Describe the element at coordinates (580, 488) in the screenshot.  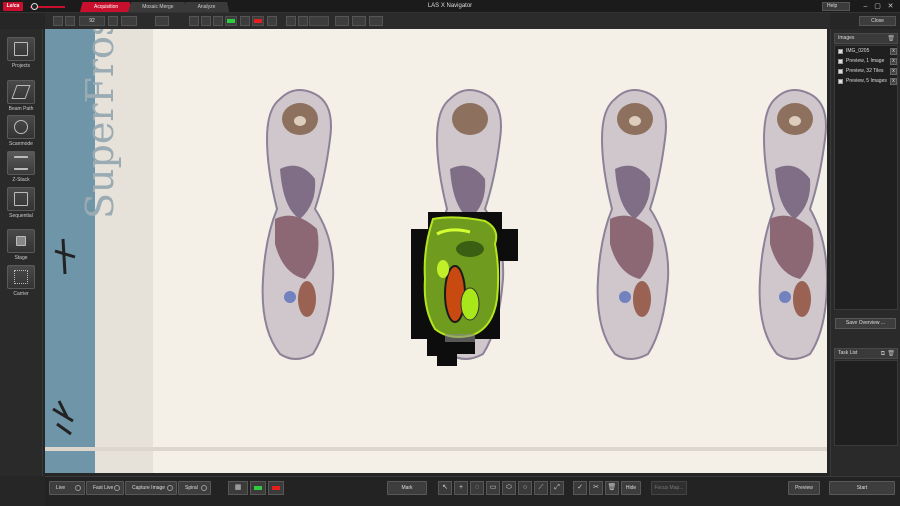
I see `checkmark-icon: ✓` at that location.